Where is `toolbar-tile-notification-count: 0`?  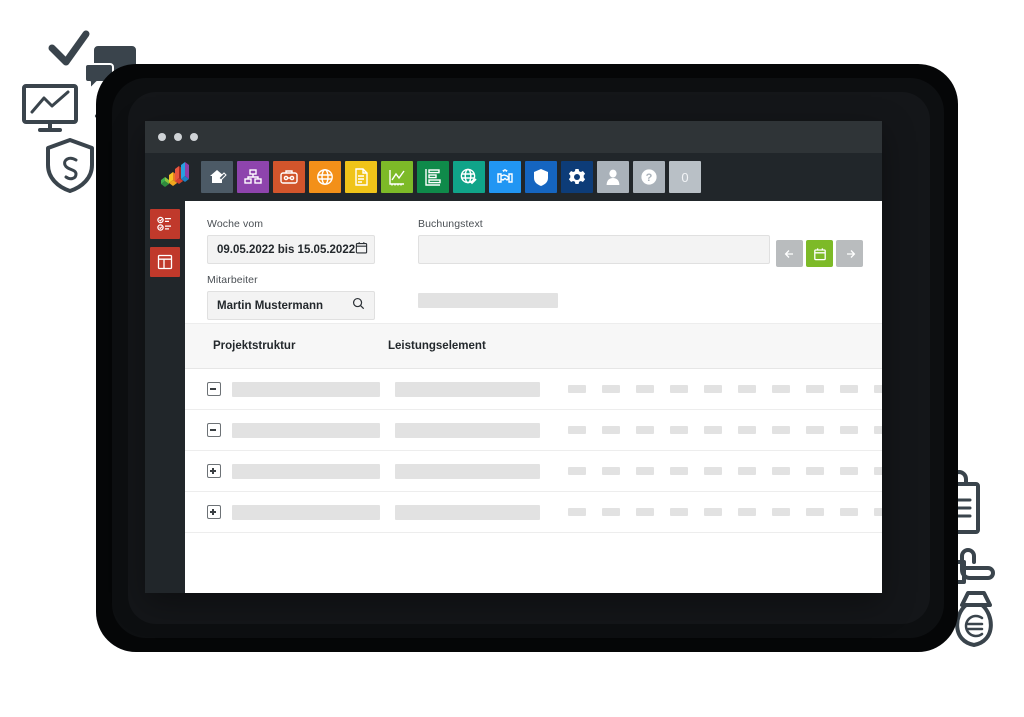
toolbar-tile-notification-count: 0 is located at coordinates (685, 177).